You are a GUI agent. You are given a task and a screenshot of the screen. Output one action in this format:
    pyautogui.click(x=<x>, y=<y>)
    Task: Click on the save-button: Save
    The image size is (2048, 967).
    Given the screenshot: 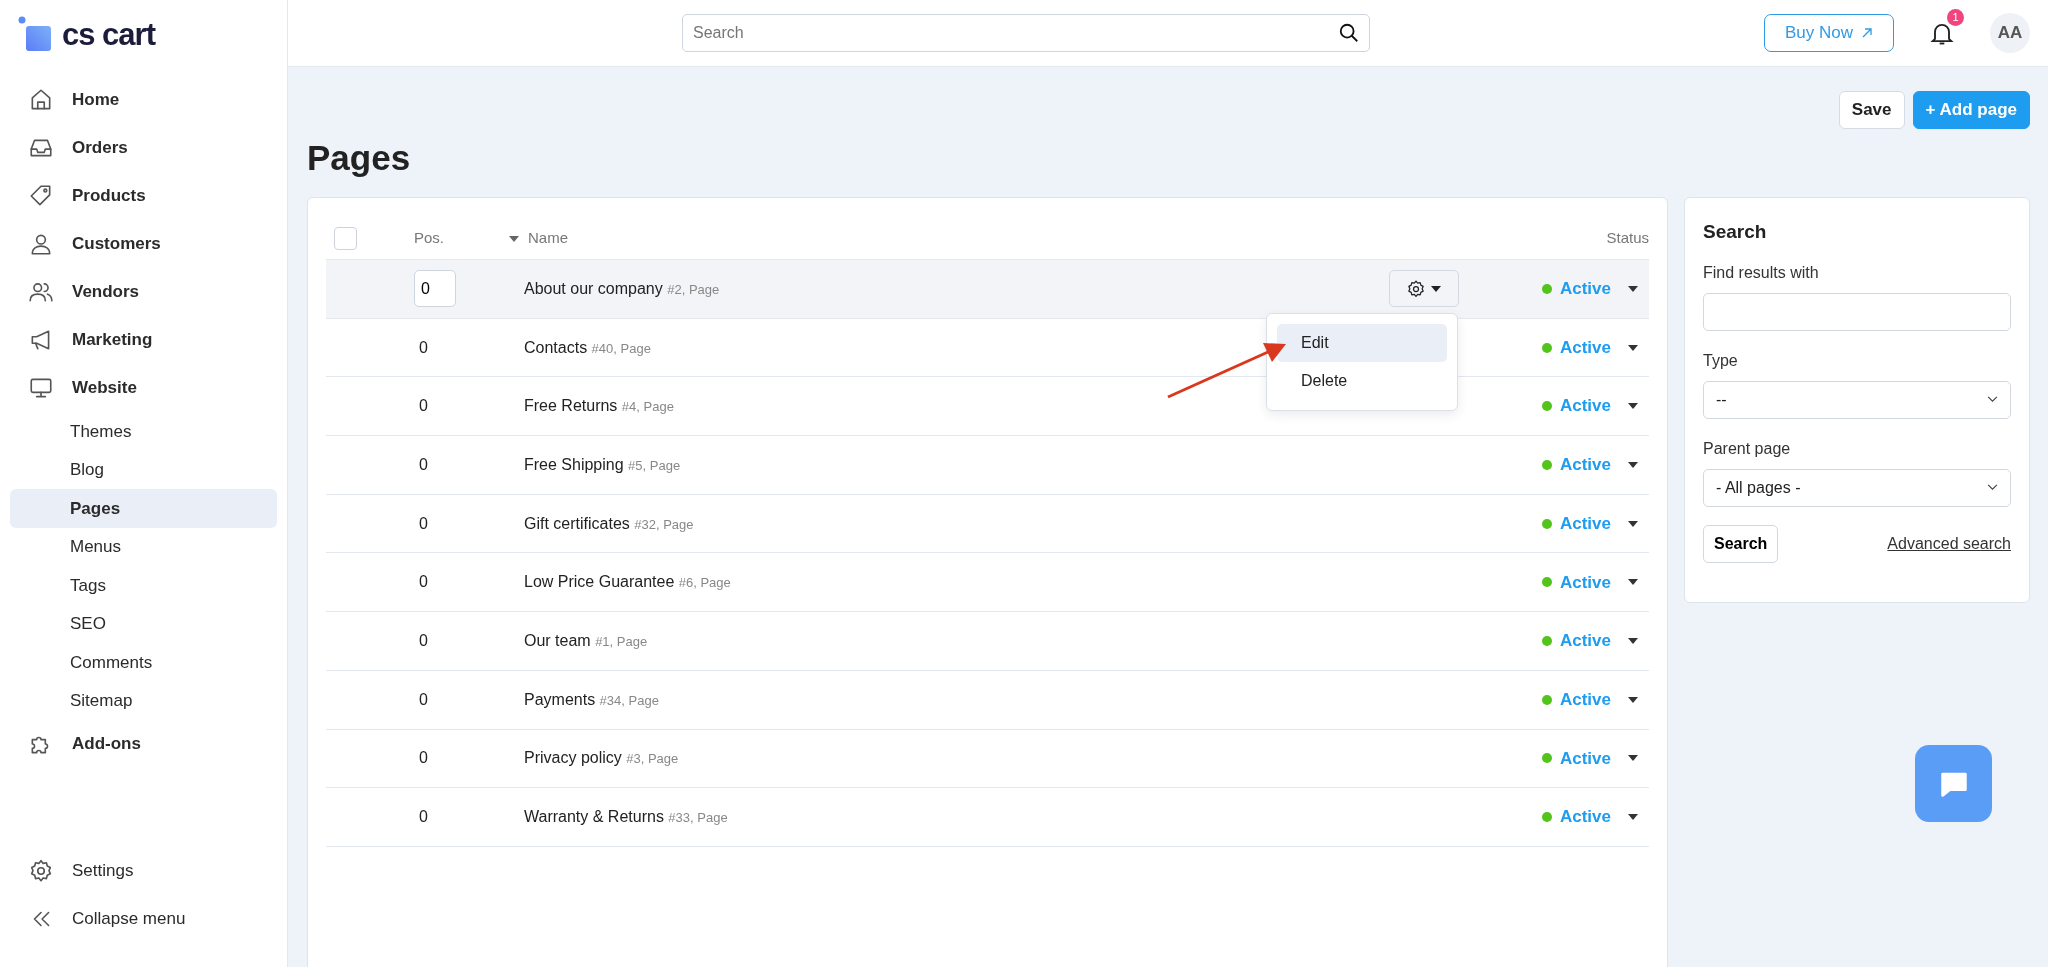 What is the action you would take?
    pyautogui.click(x=1871, y=110)
    